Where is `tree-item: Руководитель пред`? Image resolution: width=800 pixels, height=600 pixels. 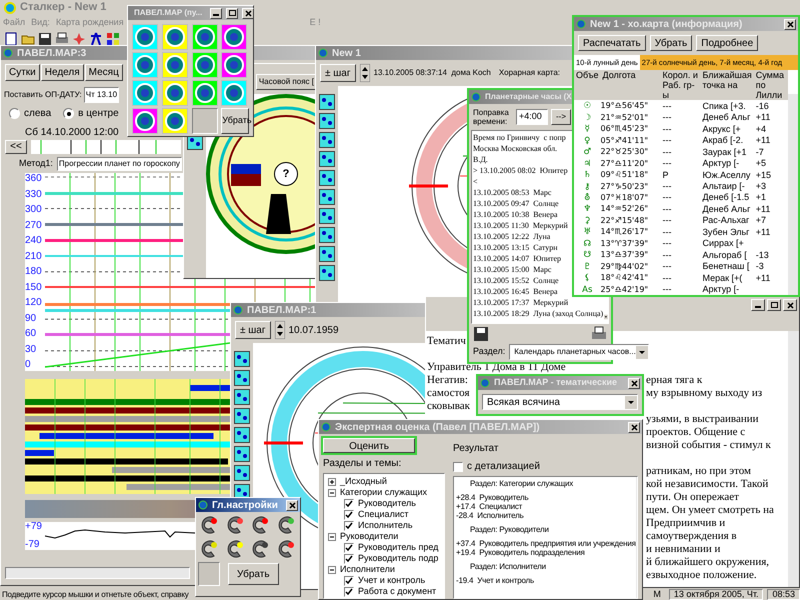
tree-item: Руководитель пред is located at coordinates (398, 547).